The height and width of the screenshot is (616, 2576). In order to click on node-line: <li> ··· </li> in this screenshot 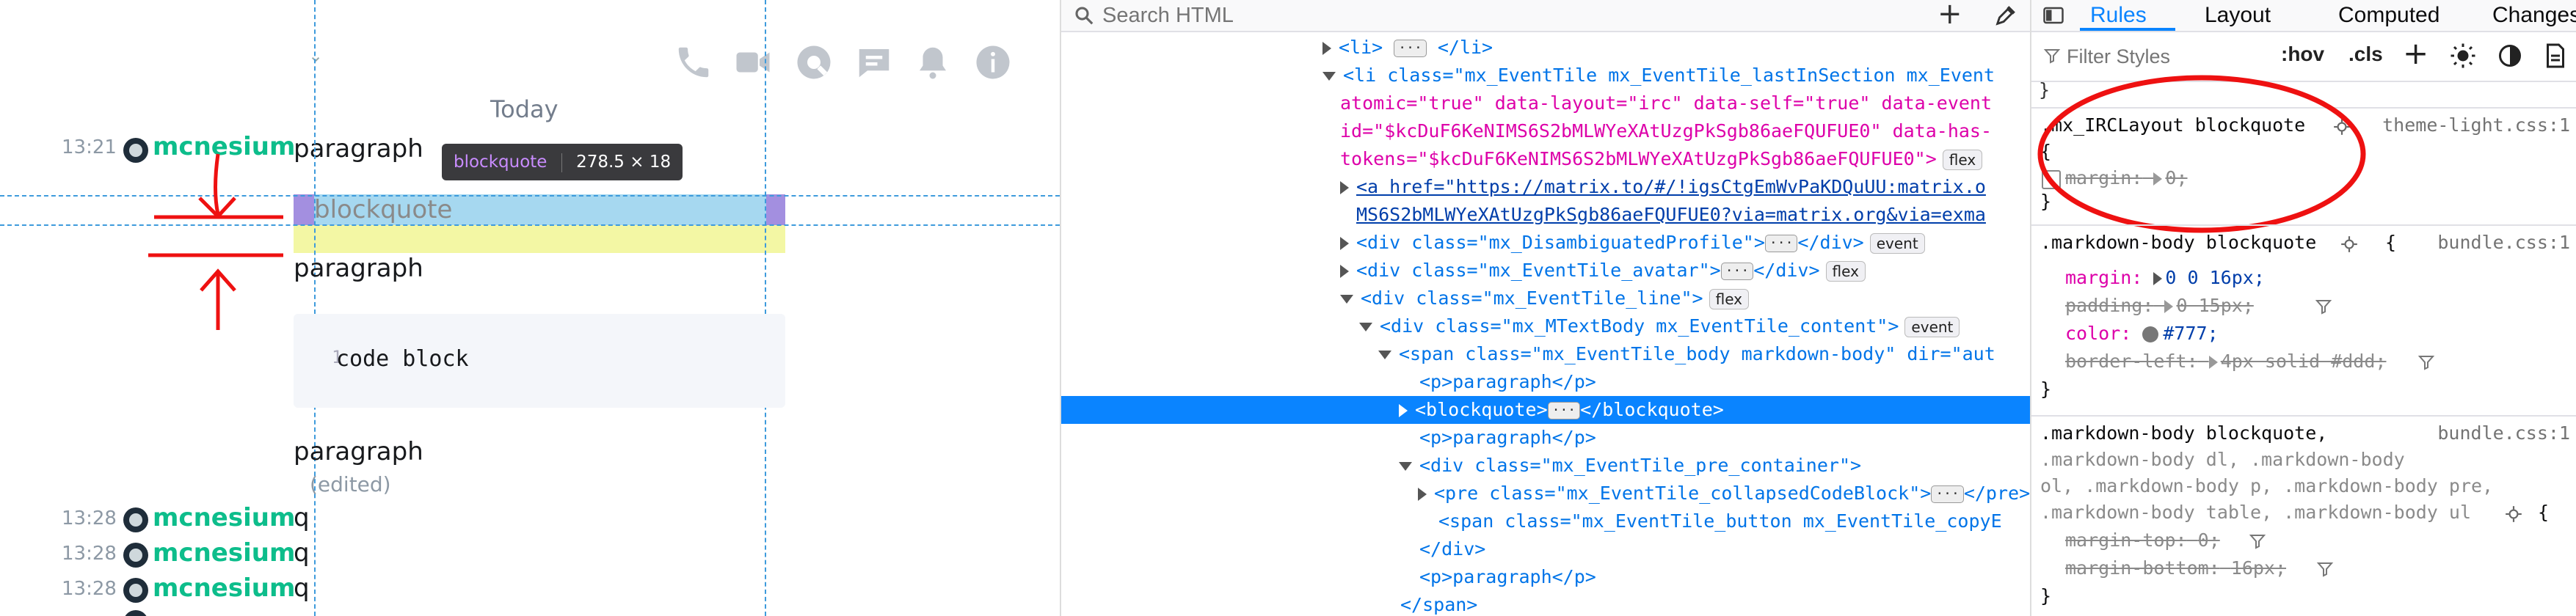, I will do `click(1546, 48)`.